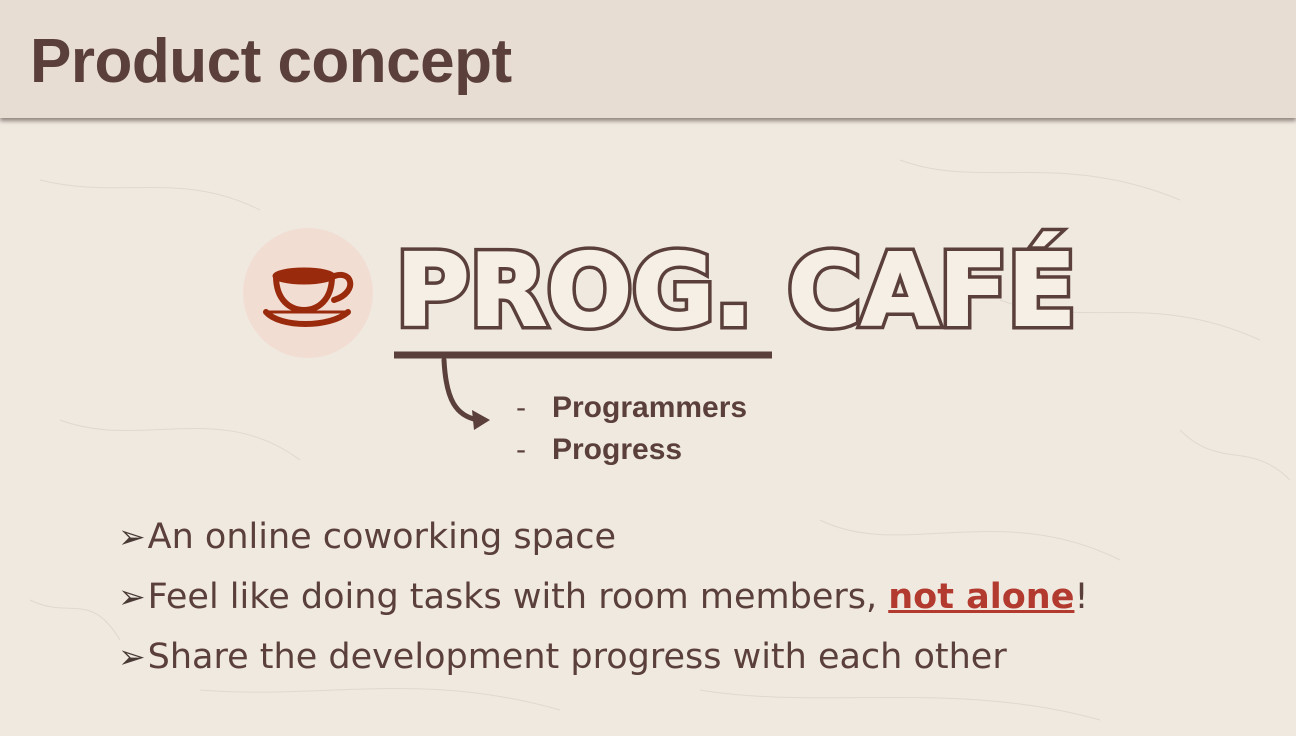  I want to click on list-item: - Programmers, so click(631, 409).